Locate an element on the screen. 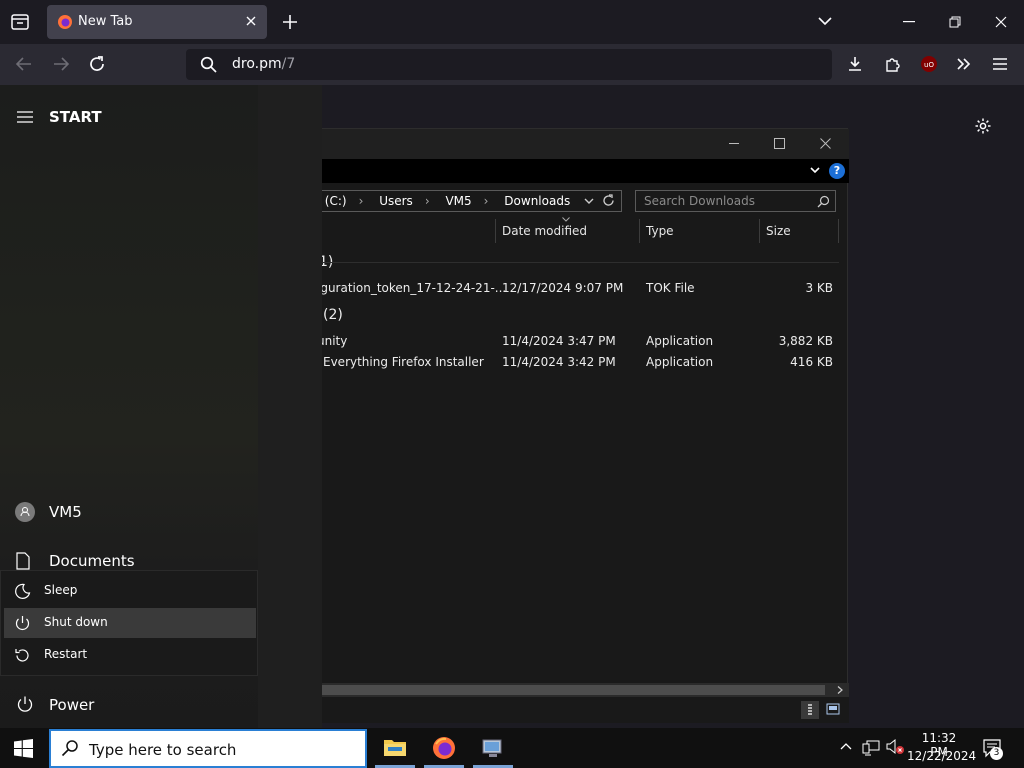 This screenshot has width=1024, height=768. avatar is located at coordinates (25, 512).